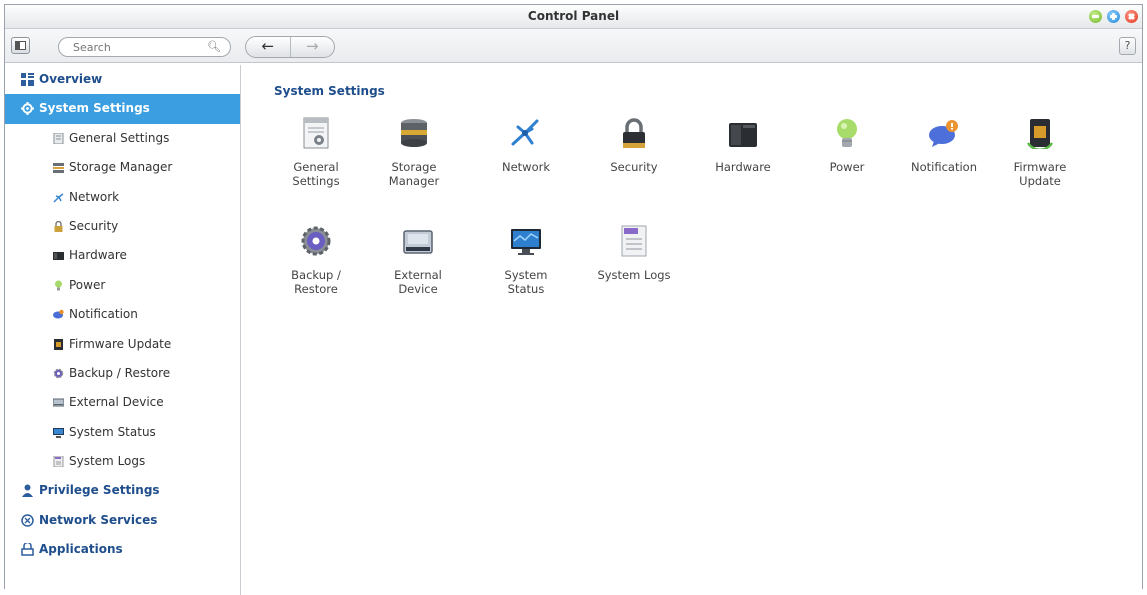 The height and width of the screenshot is (595, 1147). What do you see at coordinates (1040, 174) in the screenshot?
I see `tile-label: Firmware Update` at bounding box center [1040, 174].